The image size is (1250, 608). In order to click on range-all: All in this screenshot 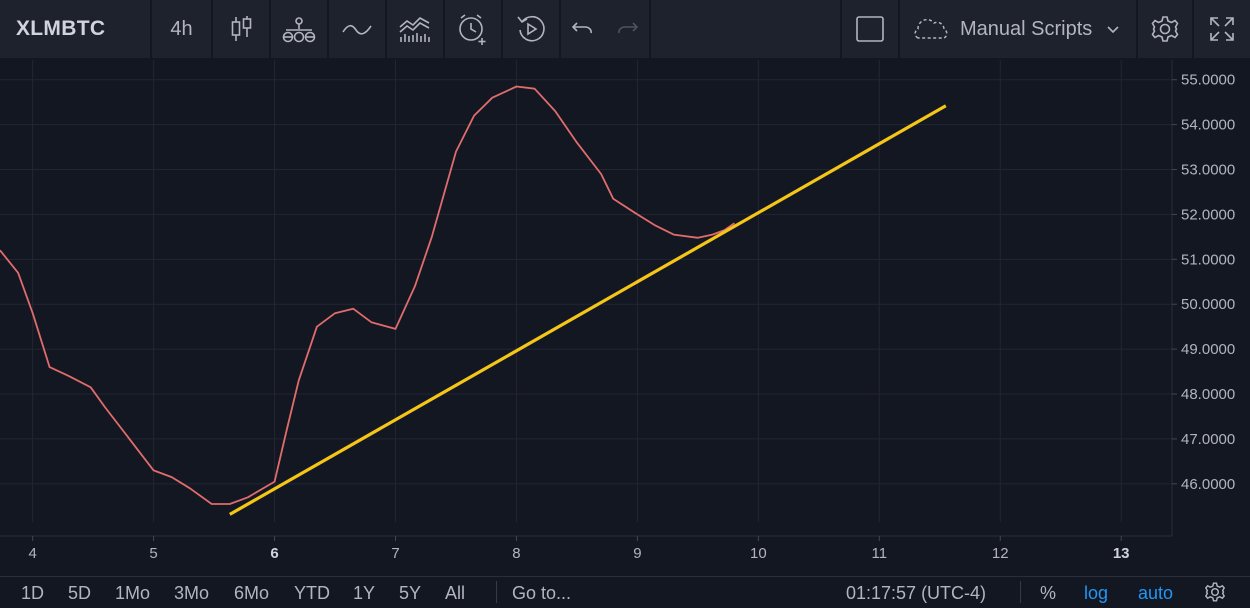, I will do `click(455, 593)`.